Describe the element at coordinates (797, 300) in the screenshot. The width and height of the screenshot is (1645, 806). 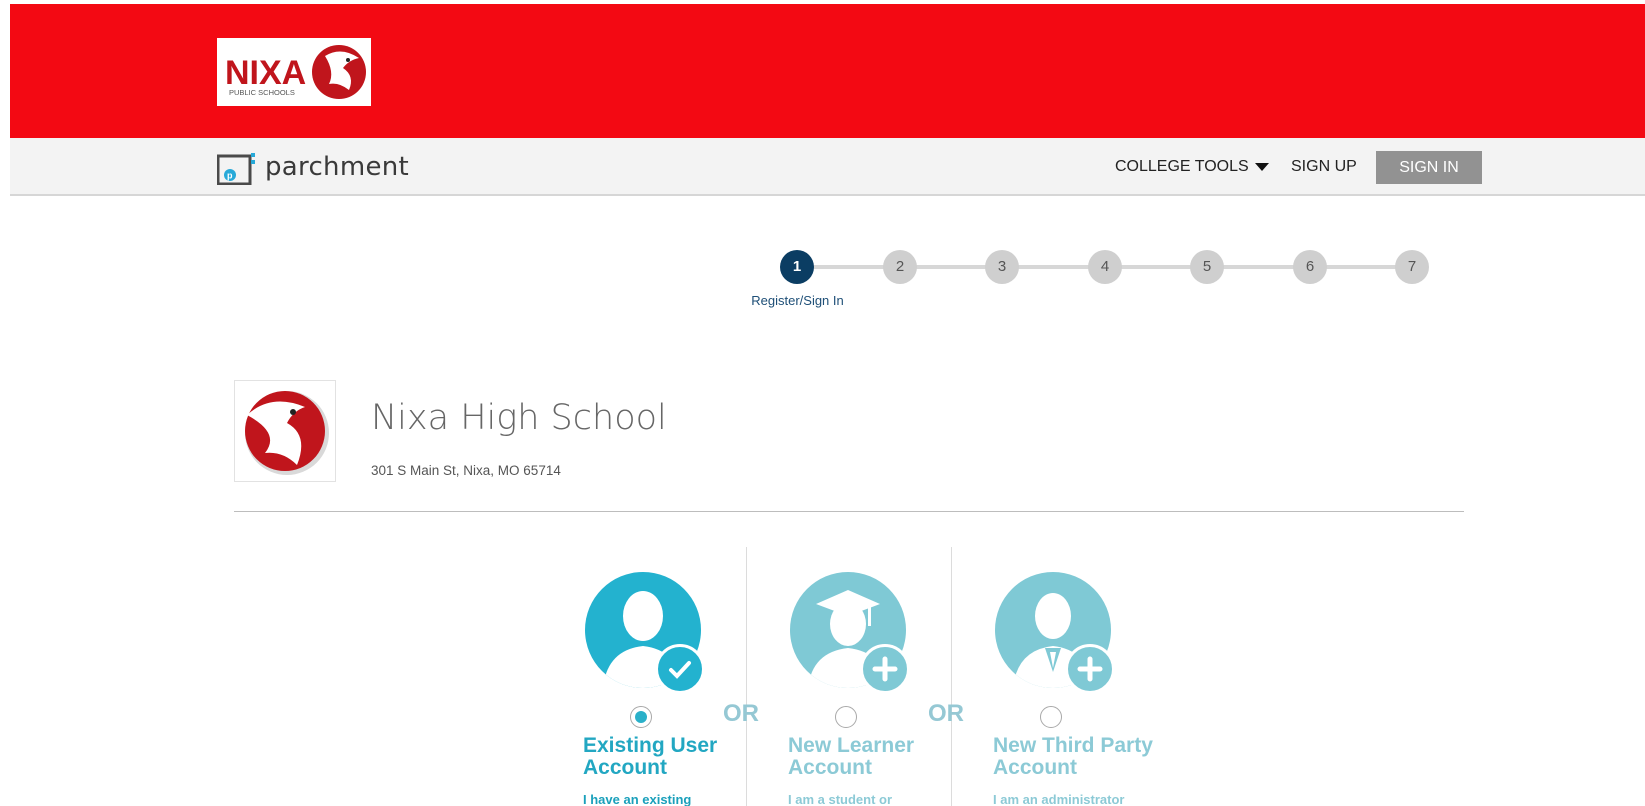
I see `active-step-caption: Register/Sign In` at that location.